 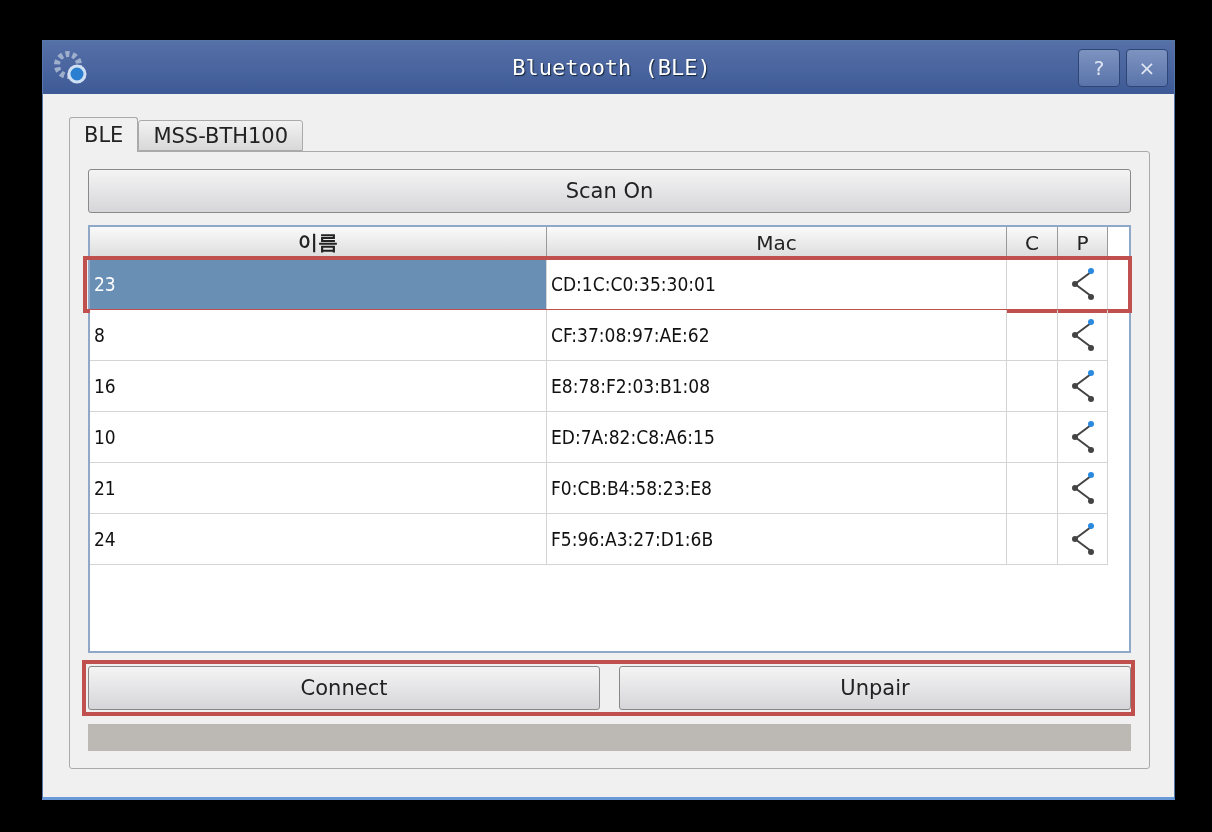 What do you see at coordinates (777, 386) in the screenshot?
I see `table-cell: E8:78:F2:03:B1:08` at bounding box center [777, 386].